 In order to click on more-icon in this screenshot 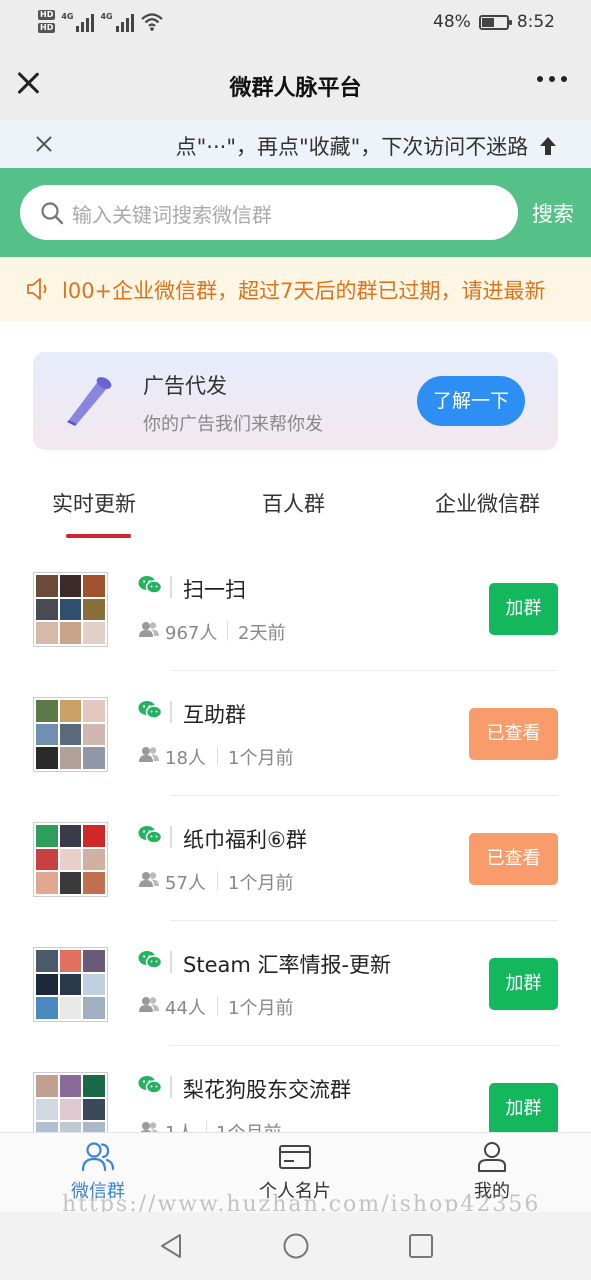, I will do `click(552, 79)`.